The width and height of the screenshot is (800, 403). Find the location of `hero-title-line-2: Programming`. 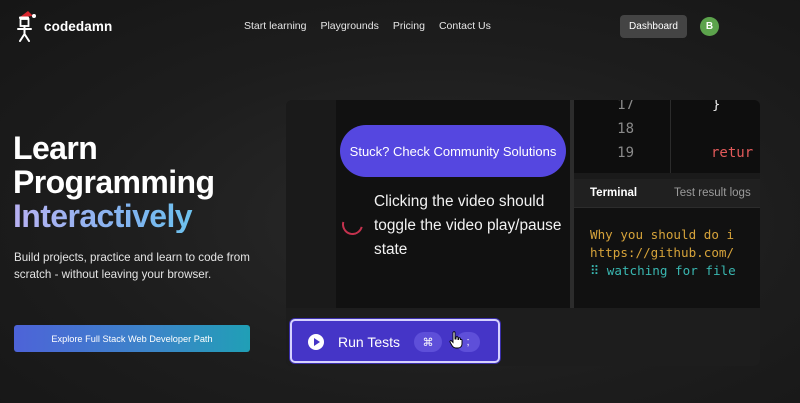

hero-title-line-2: Programming is located at coordinates (114, 182).